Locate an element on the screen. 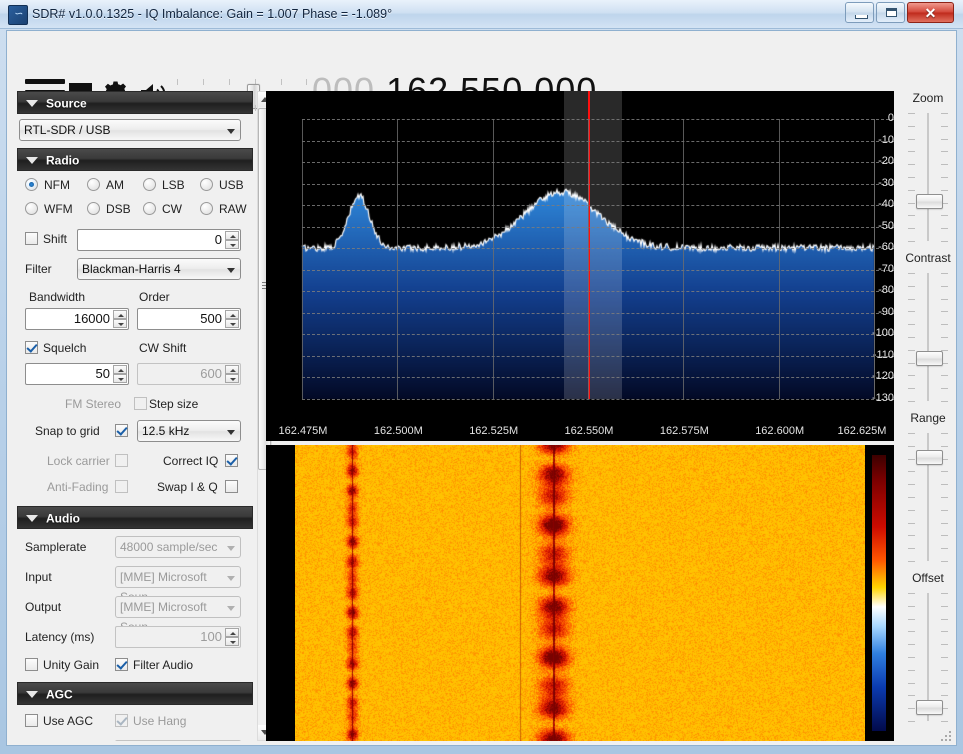 This screenshot has width=963, height=754. slider-contrast is located at coordinates (928, 337).